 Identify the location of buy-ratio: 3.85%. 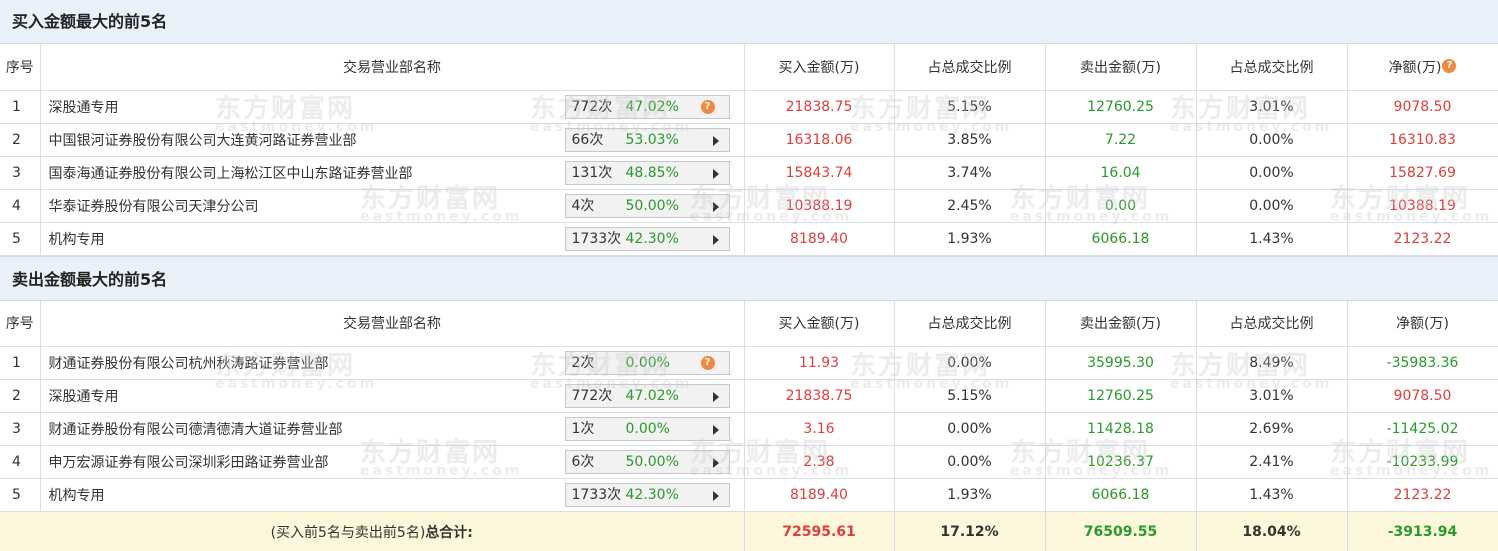
(970, 140).